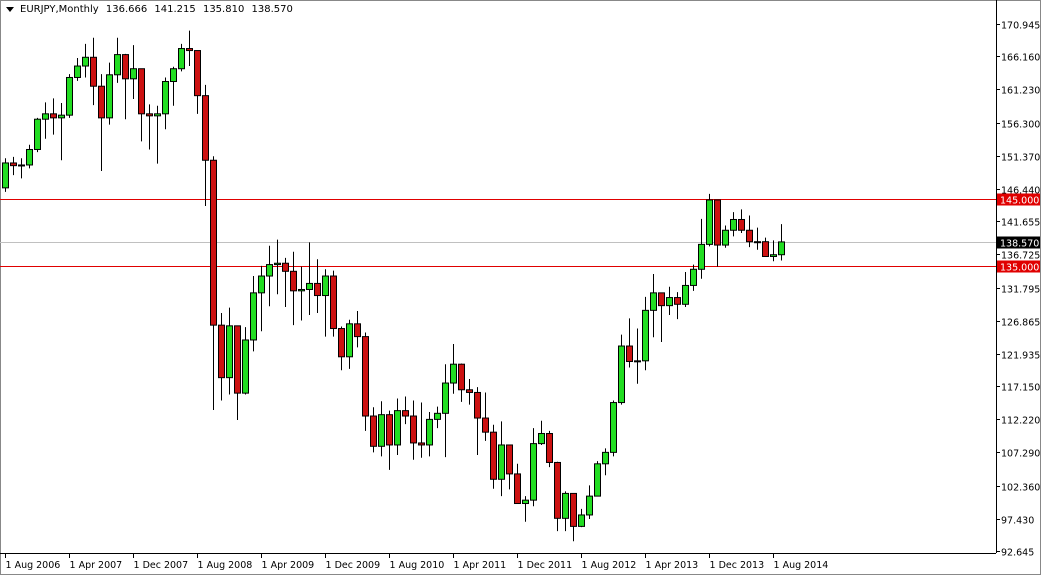 The width and height of the screenshot is (1041, 575). What do you see at coordinates (96, 565) in the screenshot?
I see `x-tick-label: 1 Apr 2007` at bounding box center [96, 565].